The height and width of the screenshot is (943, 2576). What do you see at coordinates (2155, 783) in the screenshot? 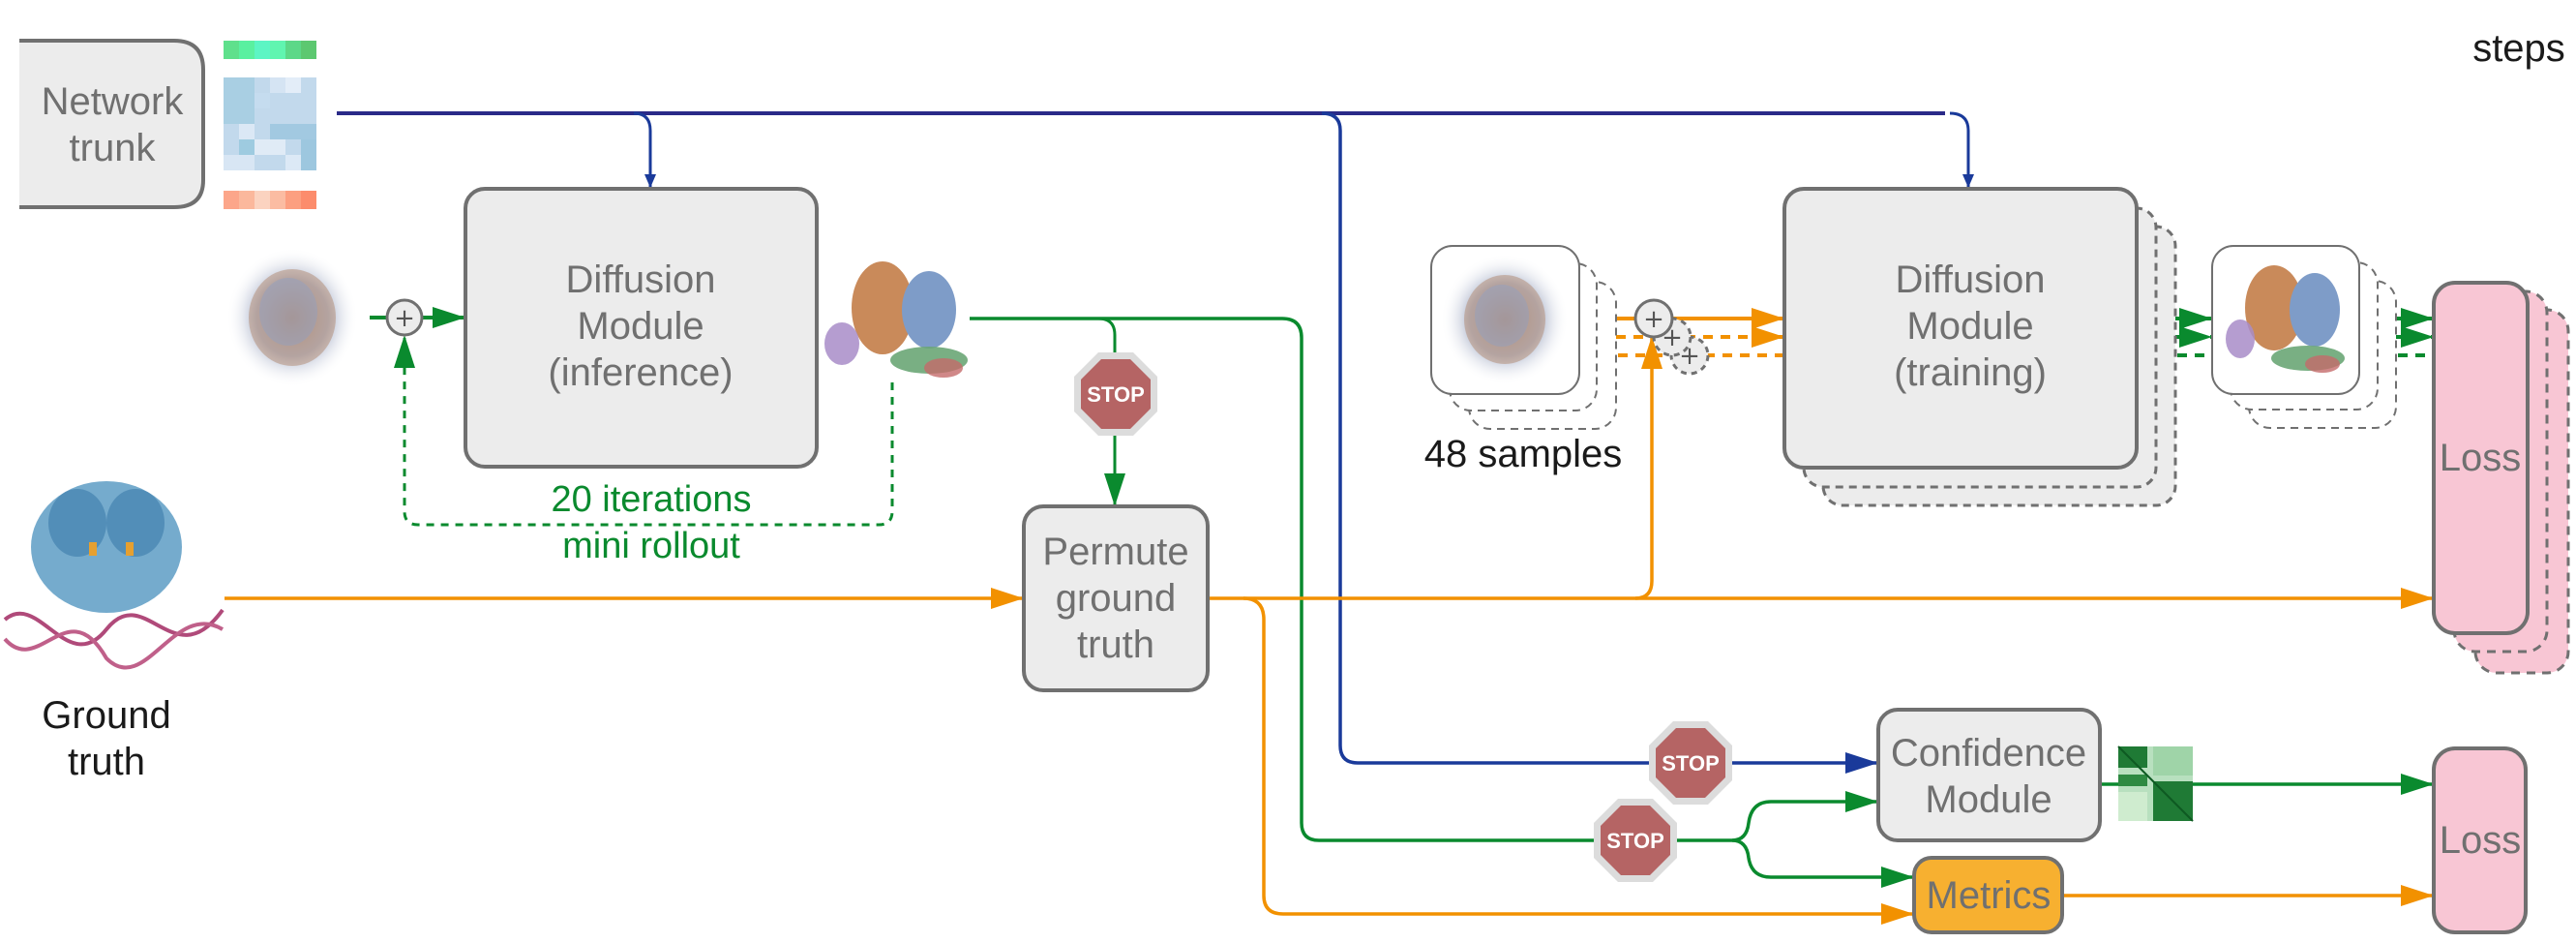
I see `confidence-heatmap-icon` at bounding box center [2155, 783].